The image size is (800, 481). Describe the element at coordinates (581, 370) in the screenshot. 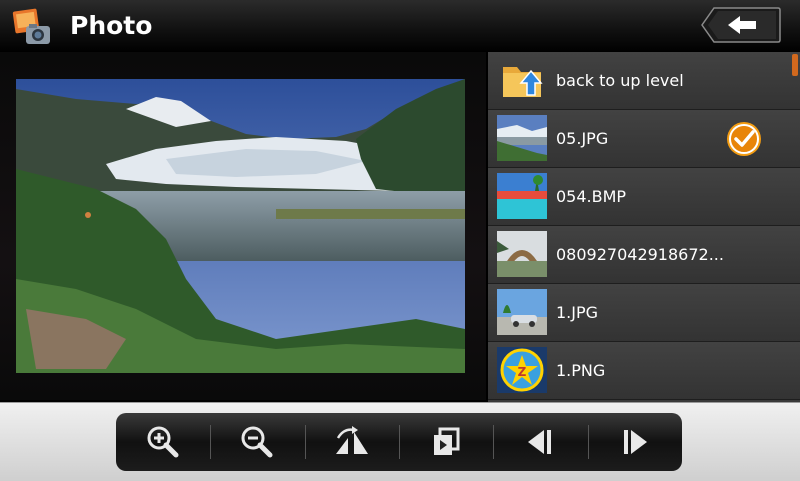

I see `list-item-label: 1.PNG` at that location.